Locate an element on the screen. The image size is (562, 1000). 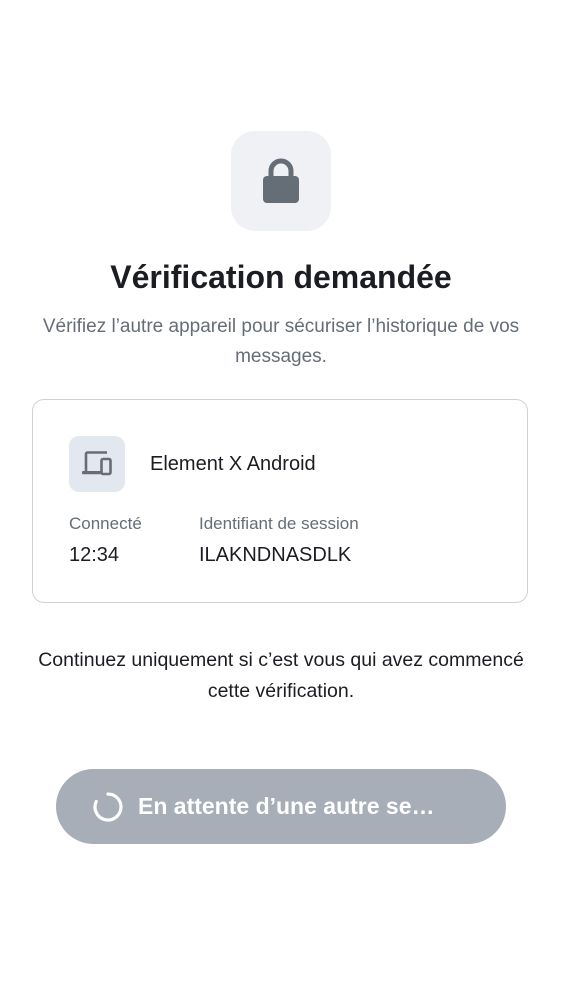
session-id-info: Identifiant de session ILAKNDNASDLK is located at coordinates (279, 541).